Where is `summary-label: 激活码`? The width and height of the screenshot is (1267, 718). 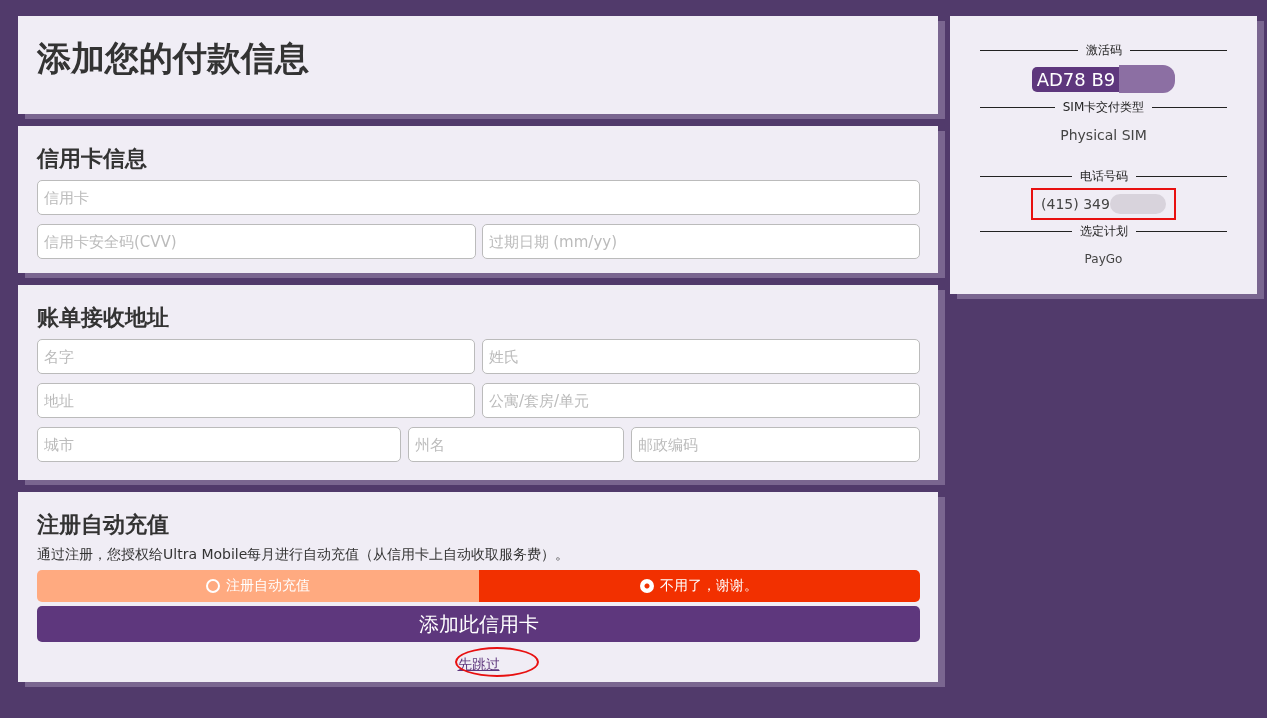
summary-label: 激活码 is located at coordinates (1103, 50).